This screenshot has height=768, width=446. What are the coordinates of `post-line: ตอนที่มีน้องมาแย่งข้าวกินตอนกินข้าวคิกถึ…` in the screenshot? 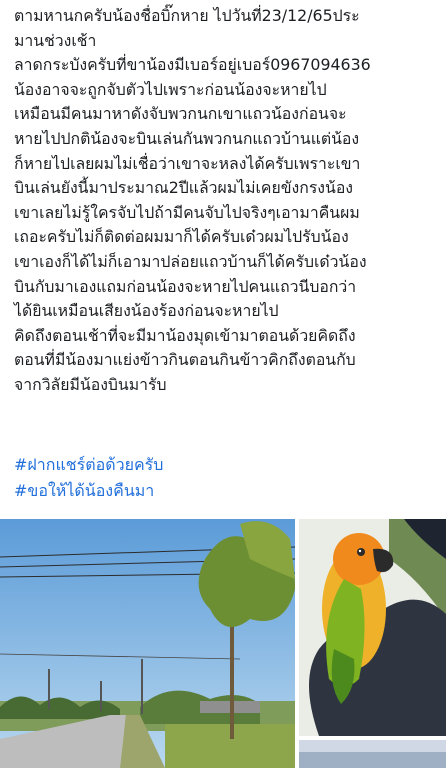 It's located at (185, 360).